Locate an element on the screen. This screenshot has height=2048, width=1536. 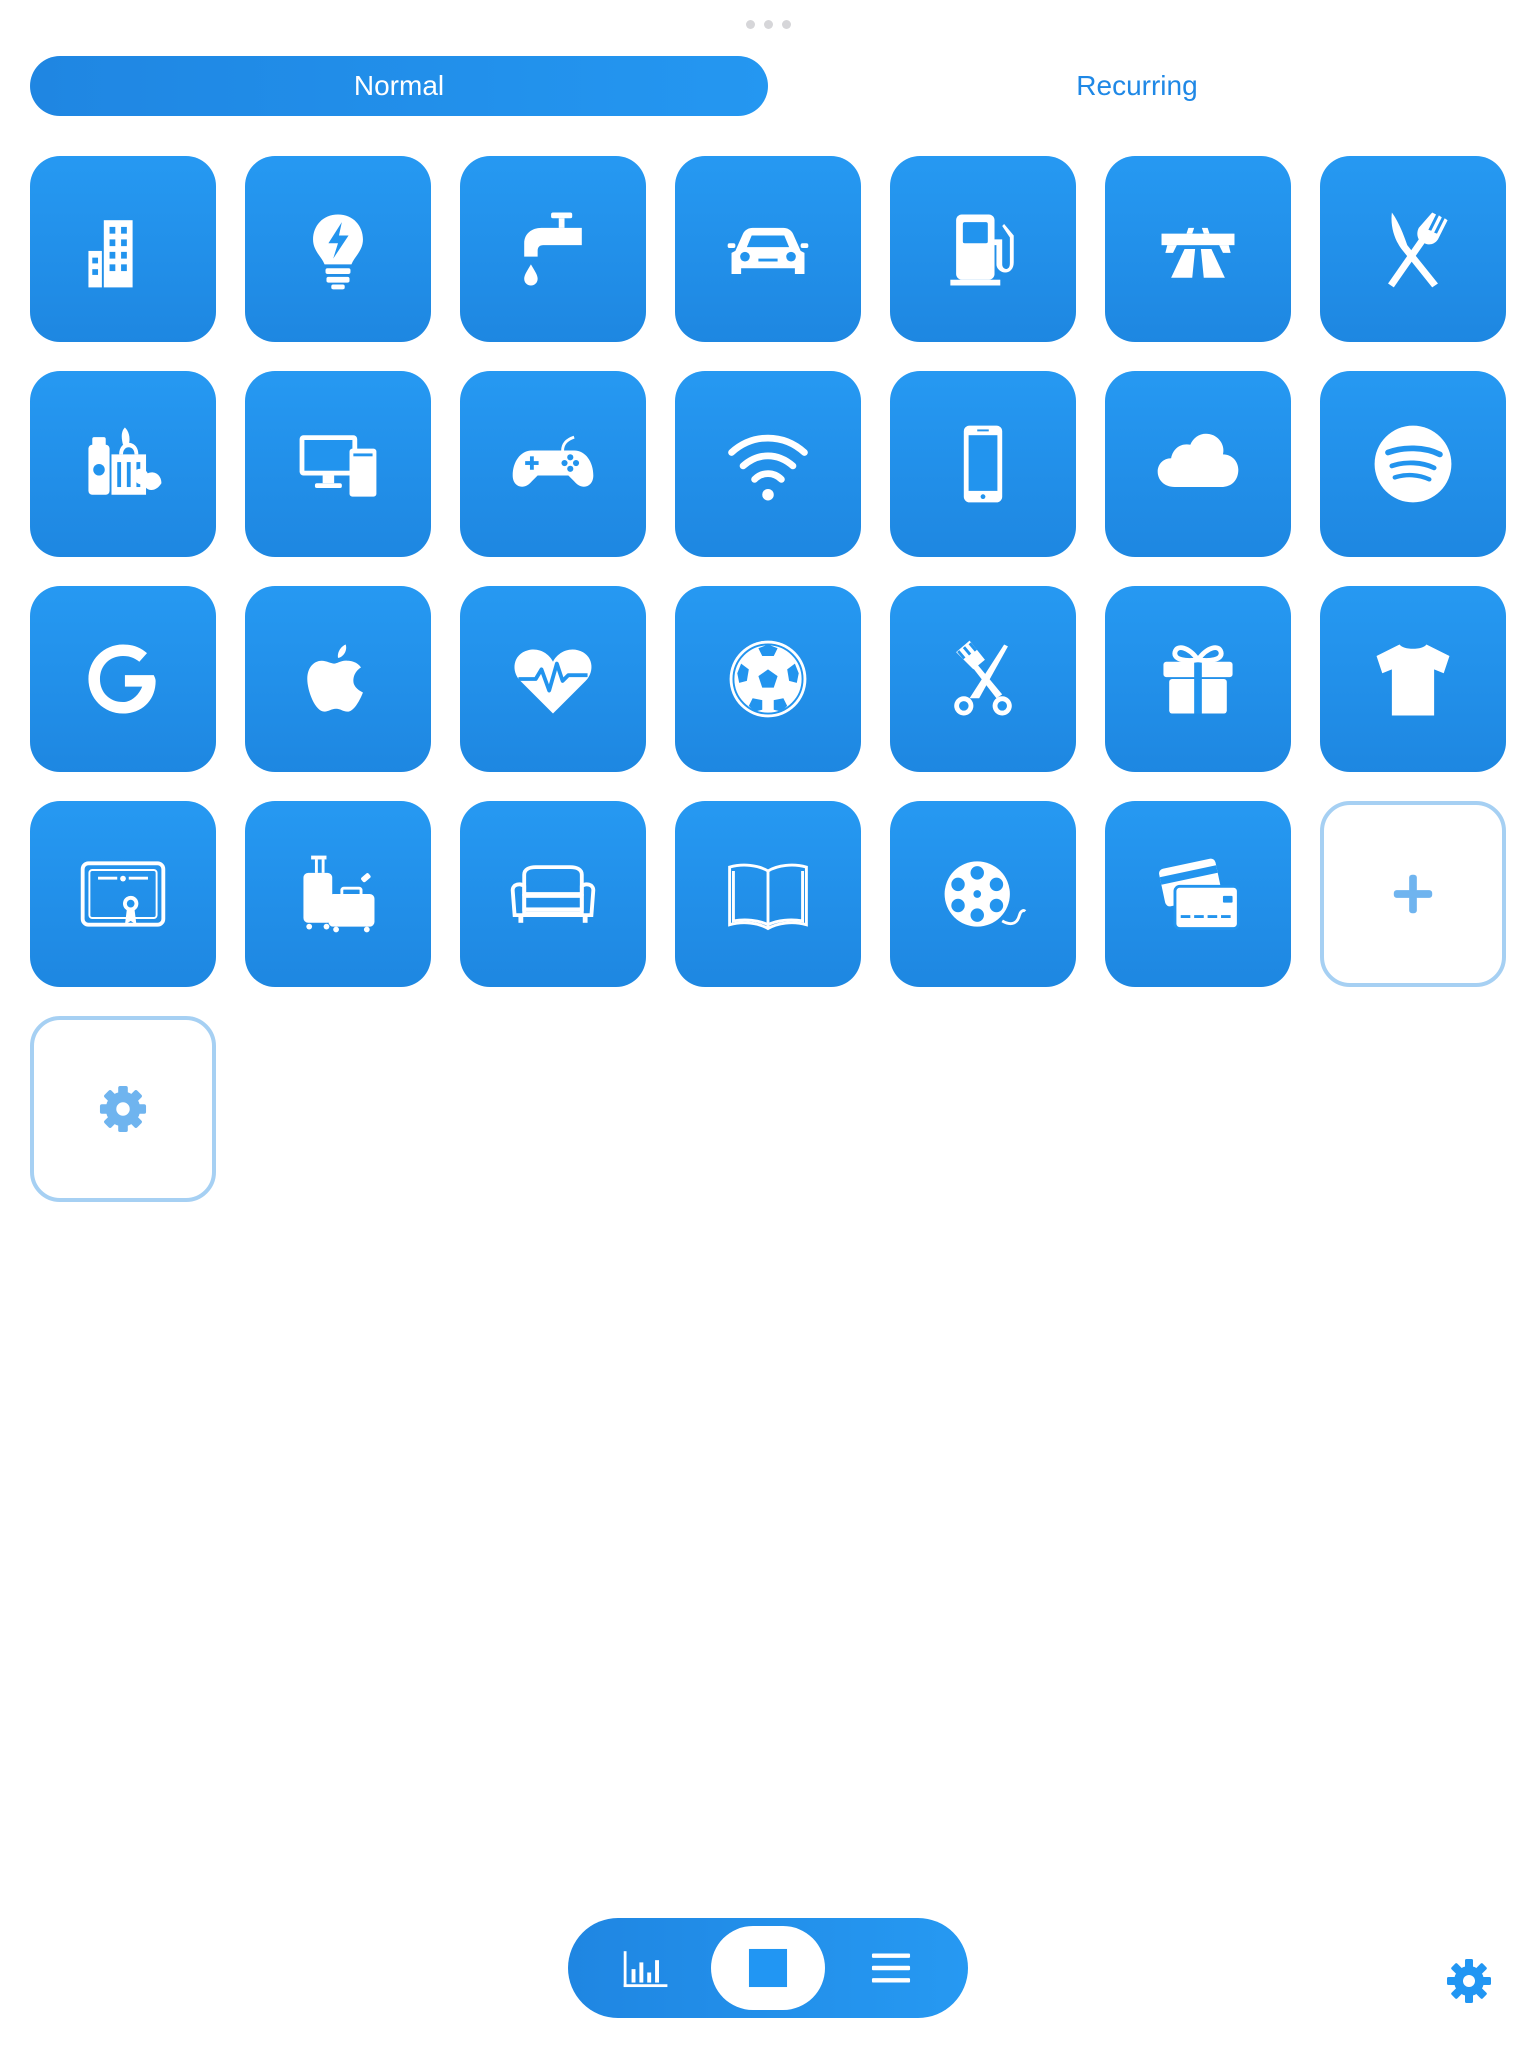
barber-scissors-comb-icon is located at coordinates (983, 678).